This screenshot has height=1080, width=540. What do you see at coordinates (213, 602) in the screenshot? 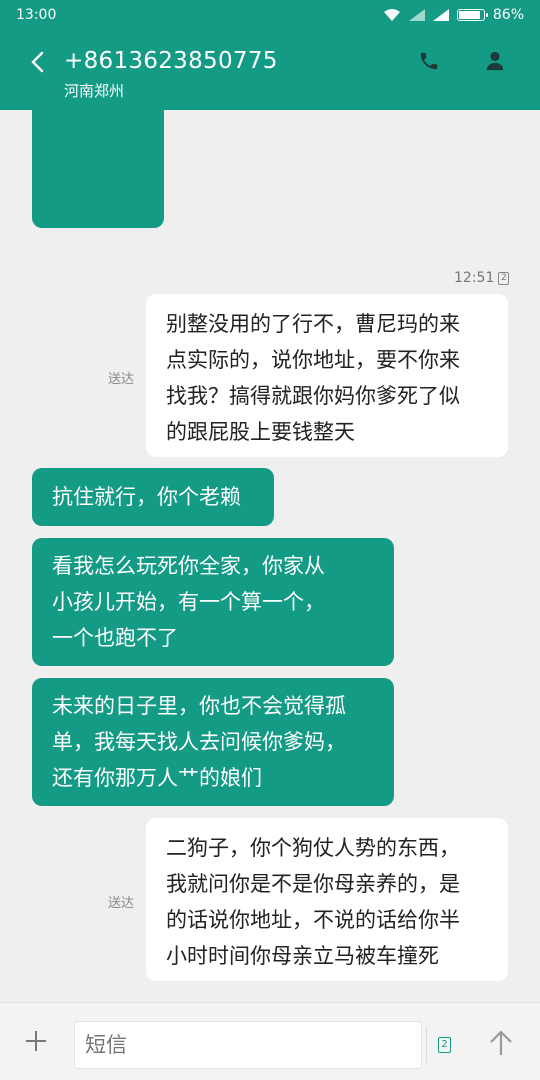
I see `message-bubble-in: 看我怎么玩死你全家，你家从 小孩儿开始，有一个算一个， 一个也跑不了` at bounding box center [213, 602].